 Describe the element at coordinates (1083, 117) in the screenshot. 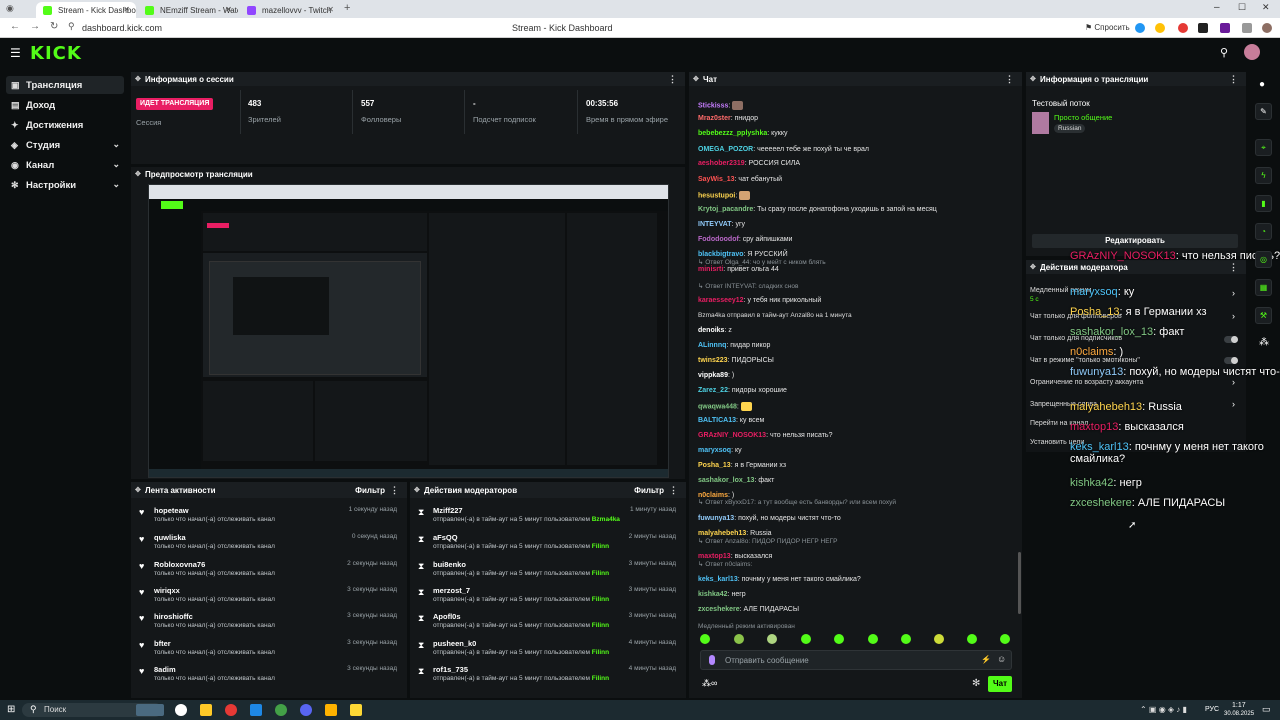

I see `category-name: Просто общение` at that location.